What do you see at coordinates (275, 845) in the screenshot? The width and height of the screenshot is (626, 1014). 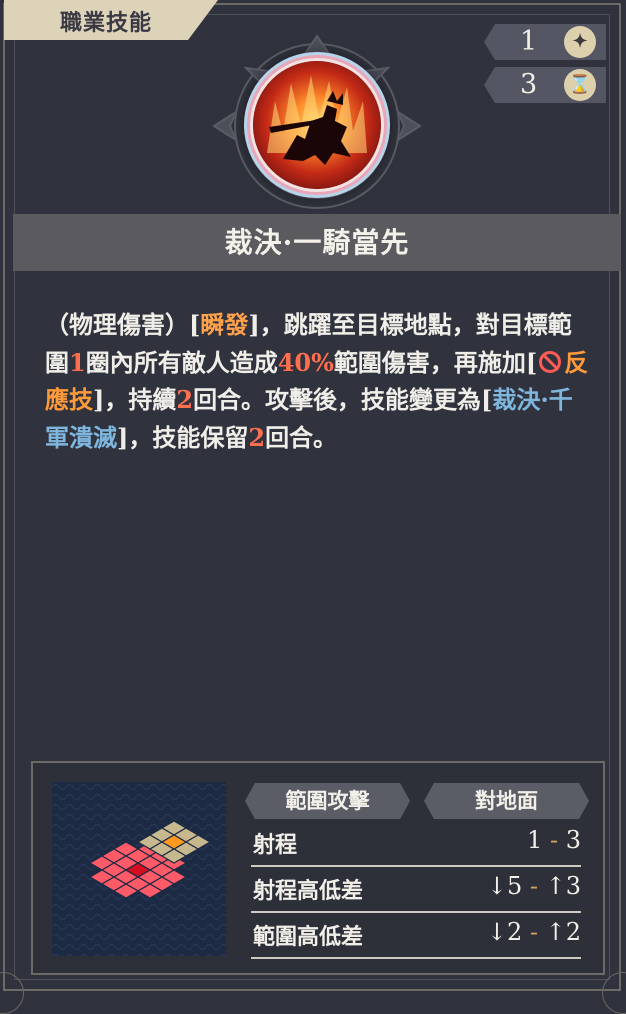 I see `stat-label: 射程` at bounding box center [275, 845].